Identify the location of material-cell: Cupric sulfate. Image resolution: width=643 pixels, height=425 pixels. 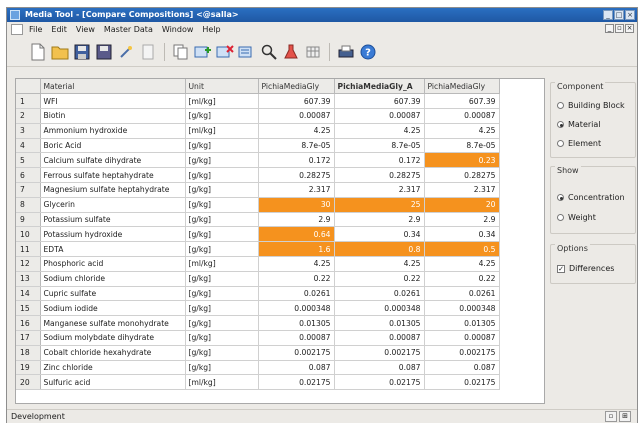
(113, 294).